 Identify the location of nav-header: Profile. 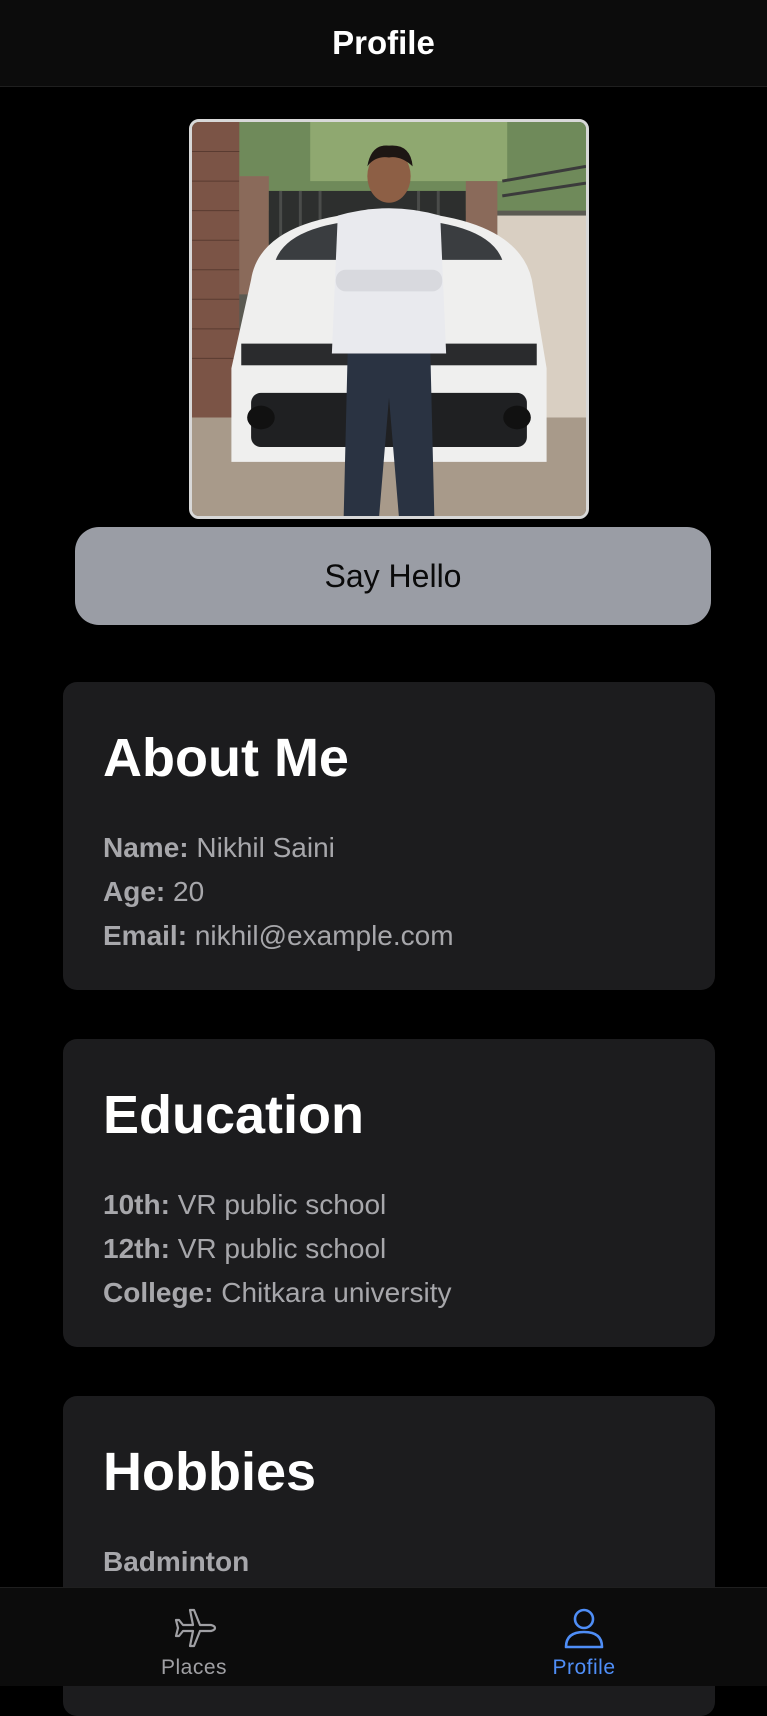
(383, 43).